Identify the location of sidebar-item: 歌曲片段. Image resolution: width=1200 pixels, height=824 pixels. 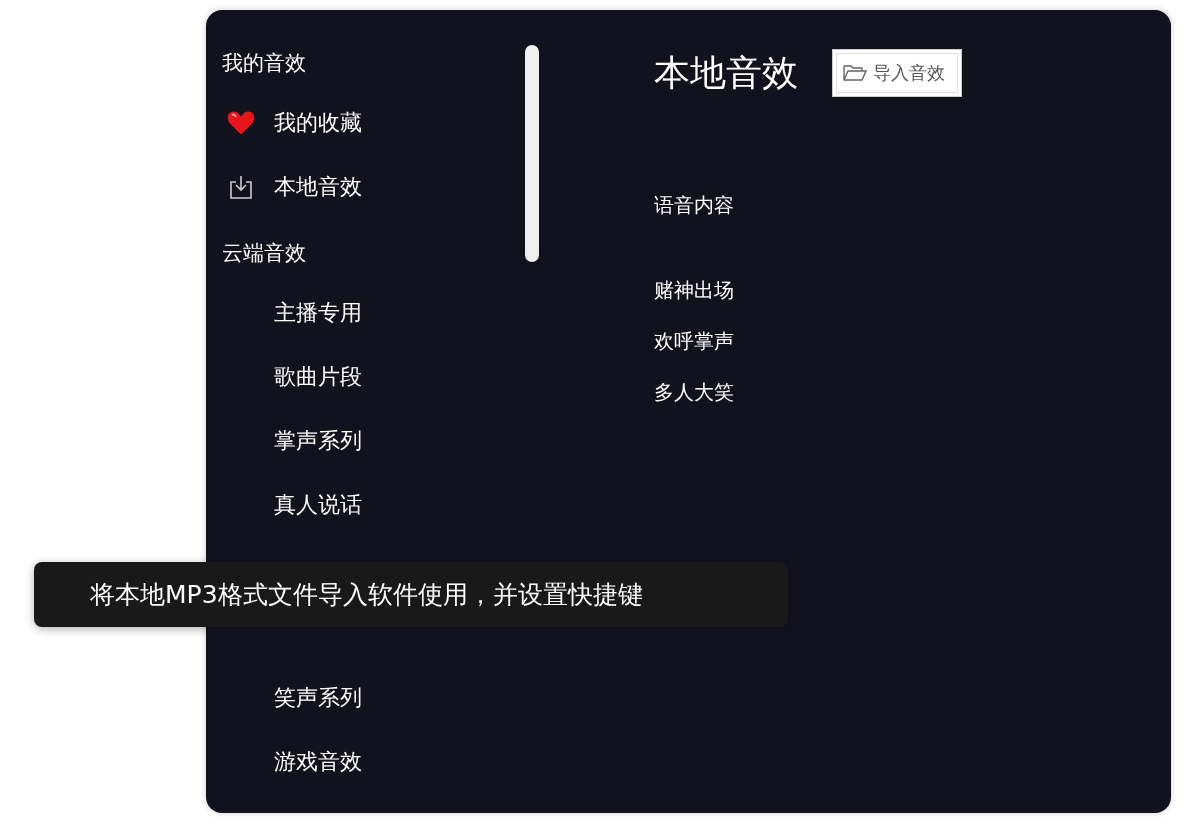
(318, 377).